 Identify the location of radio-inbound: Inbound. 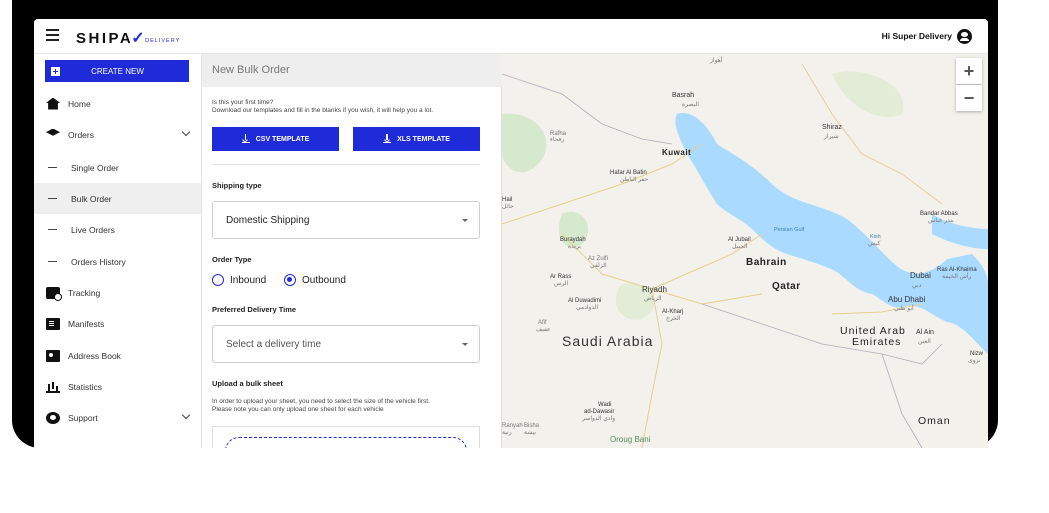
(239, 280).